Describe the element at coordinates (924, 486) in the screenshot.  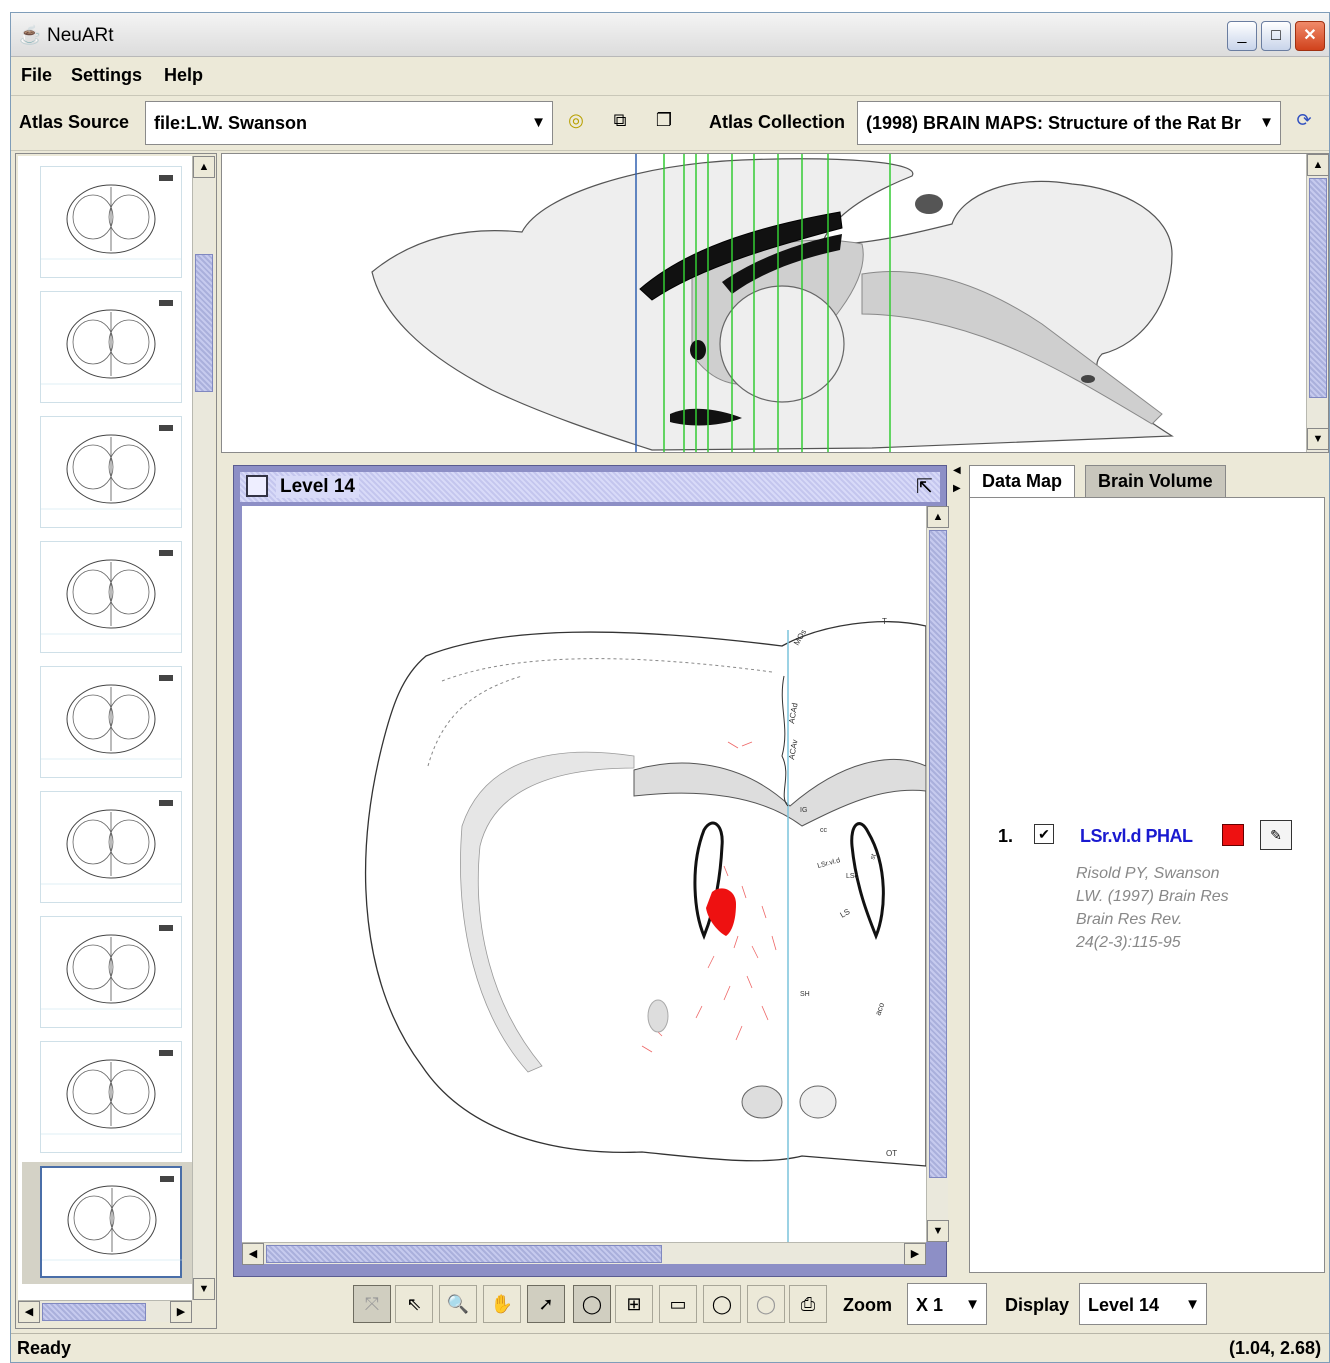
I see `undock-icon: ⇱` at that location.